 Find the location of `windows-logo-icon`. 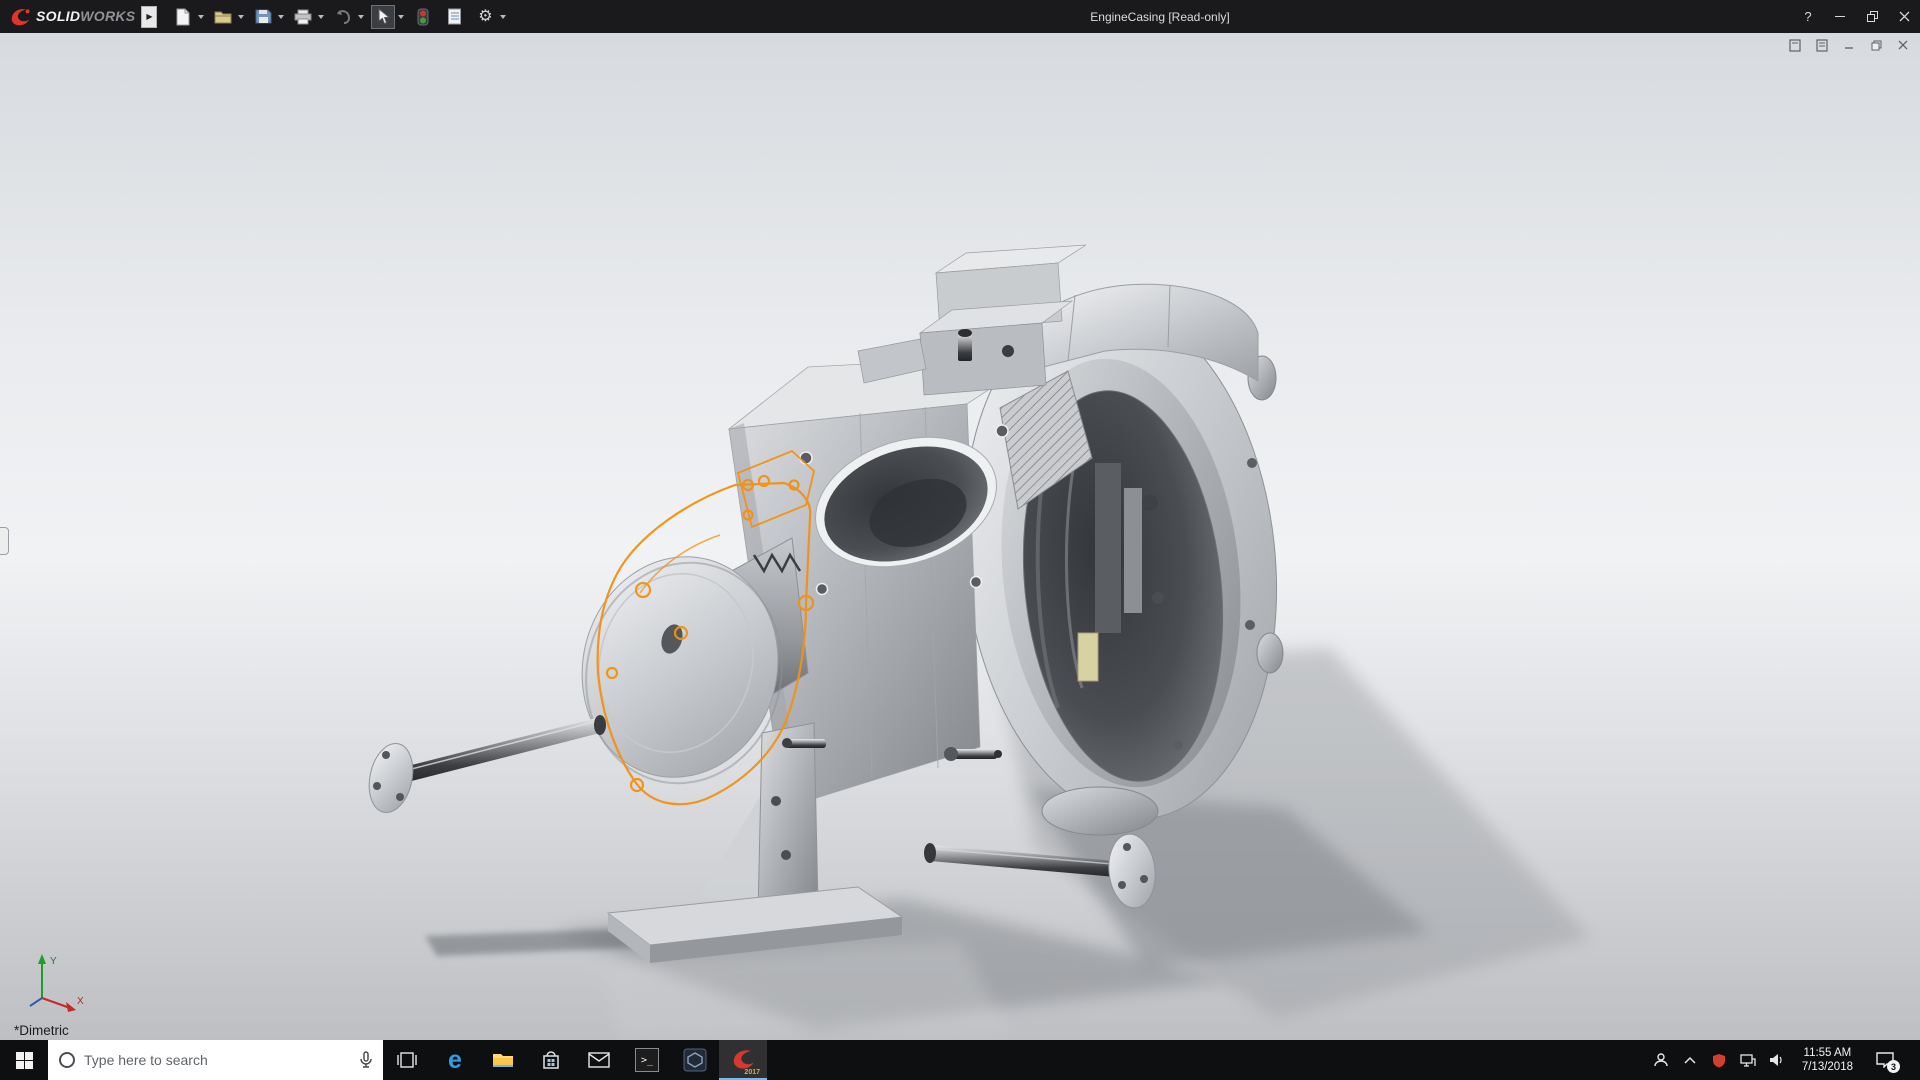

windows-logo-icon is located at coordinates (24, 1060).